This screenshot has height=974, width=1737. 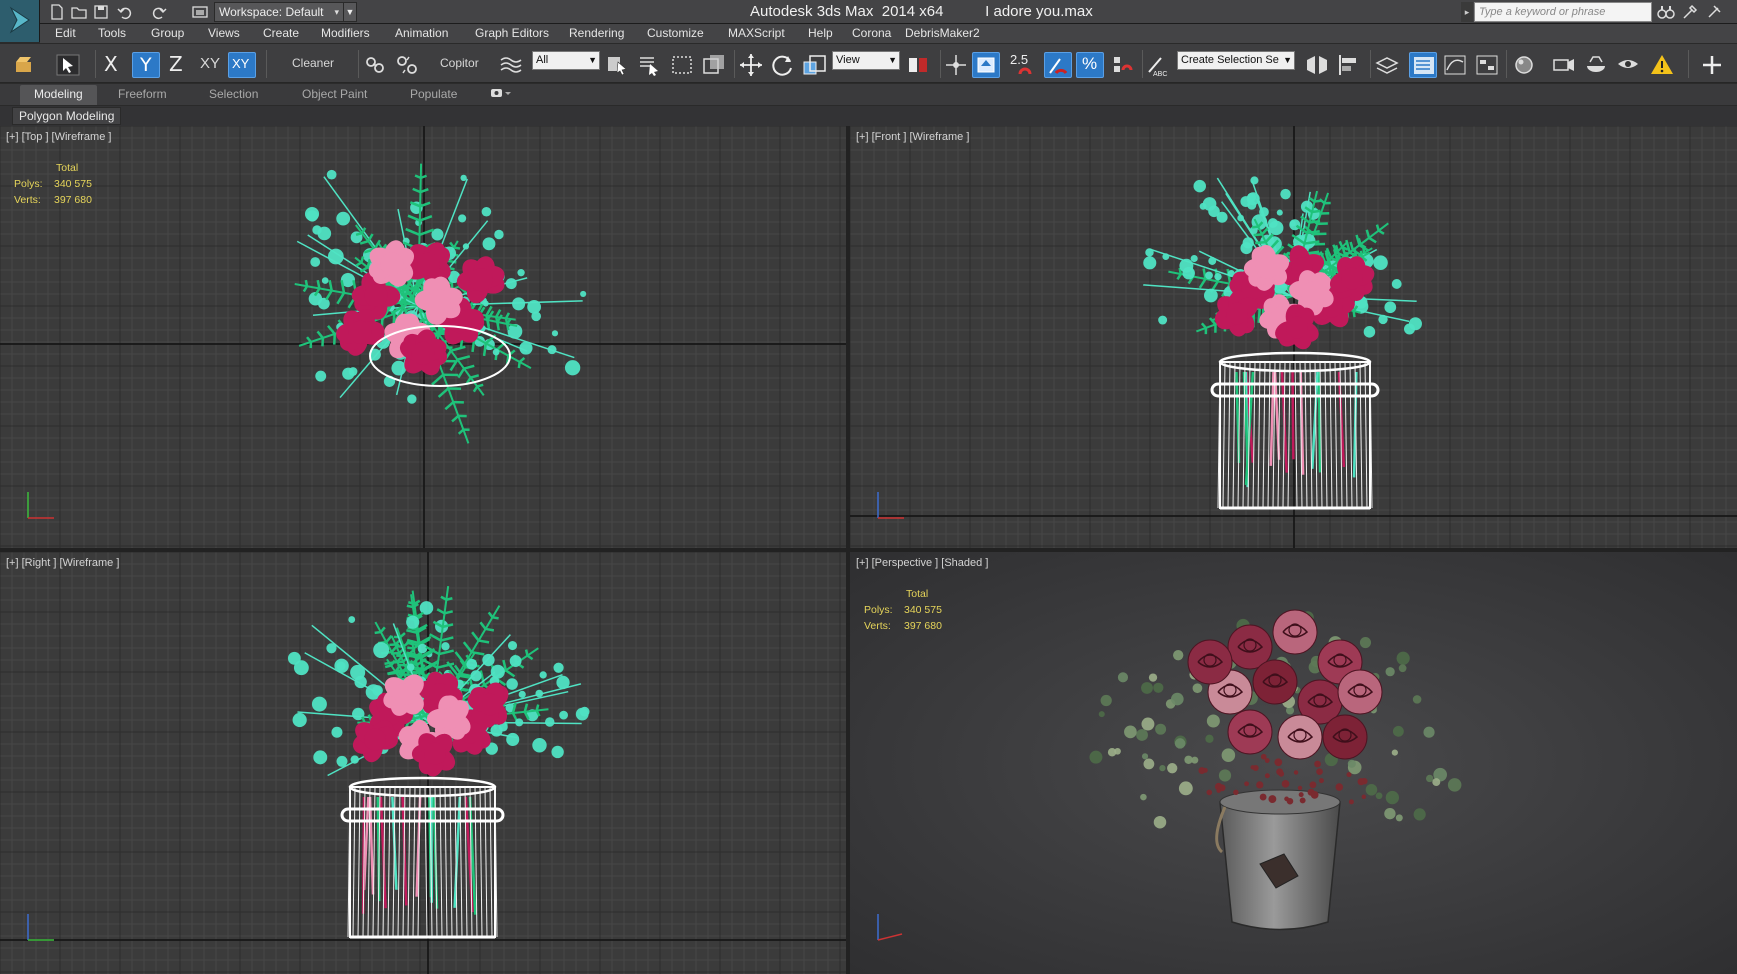 I want to click on container-icon, so click(x=24, y=65).